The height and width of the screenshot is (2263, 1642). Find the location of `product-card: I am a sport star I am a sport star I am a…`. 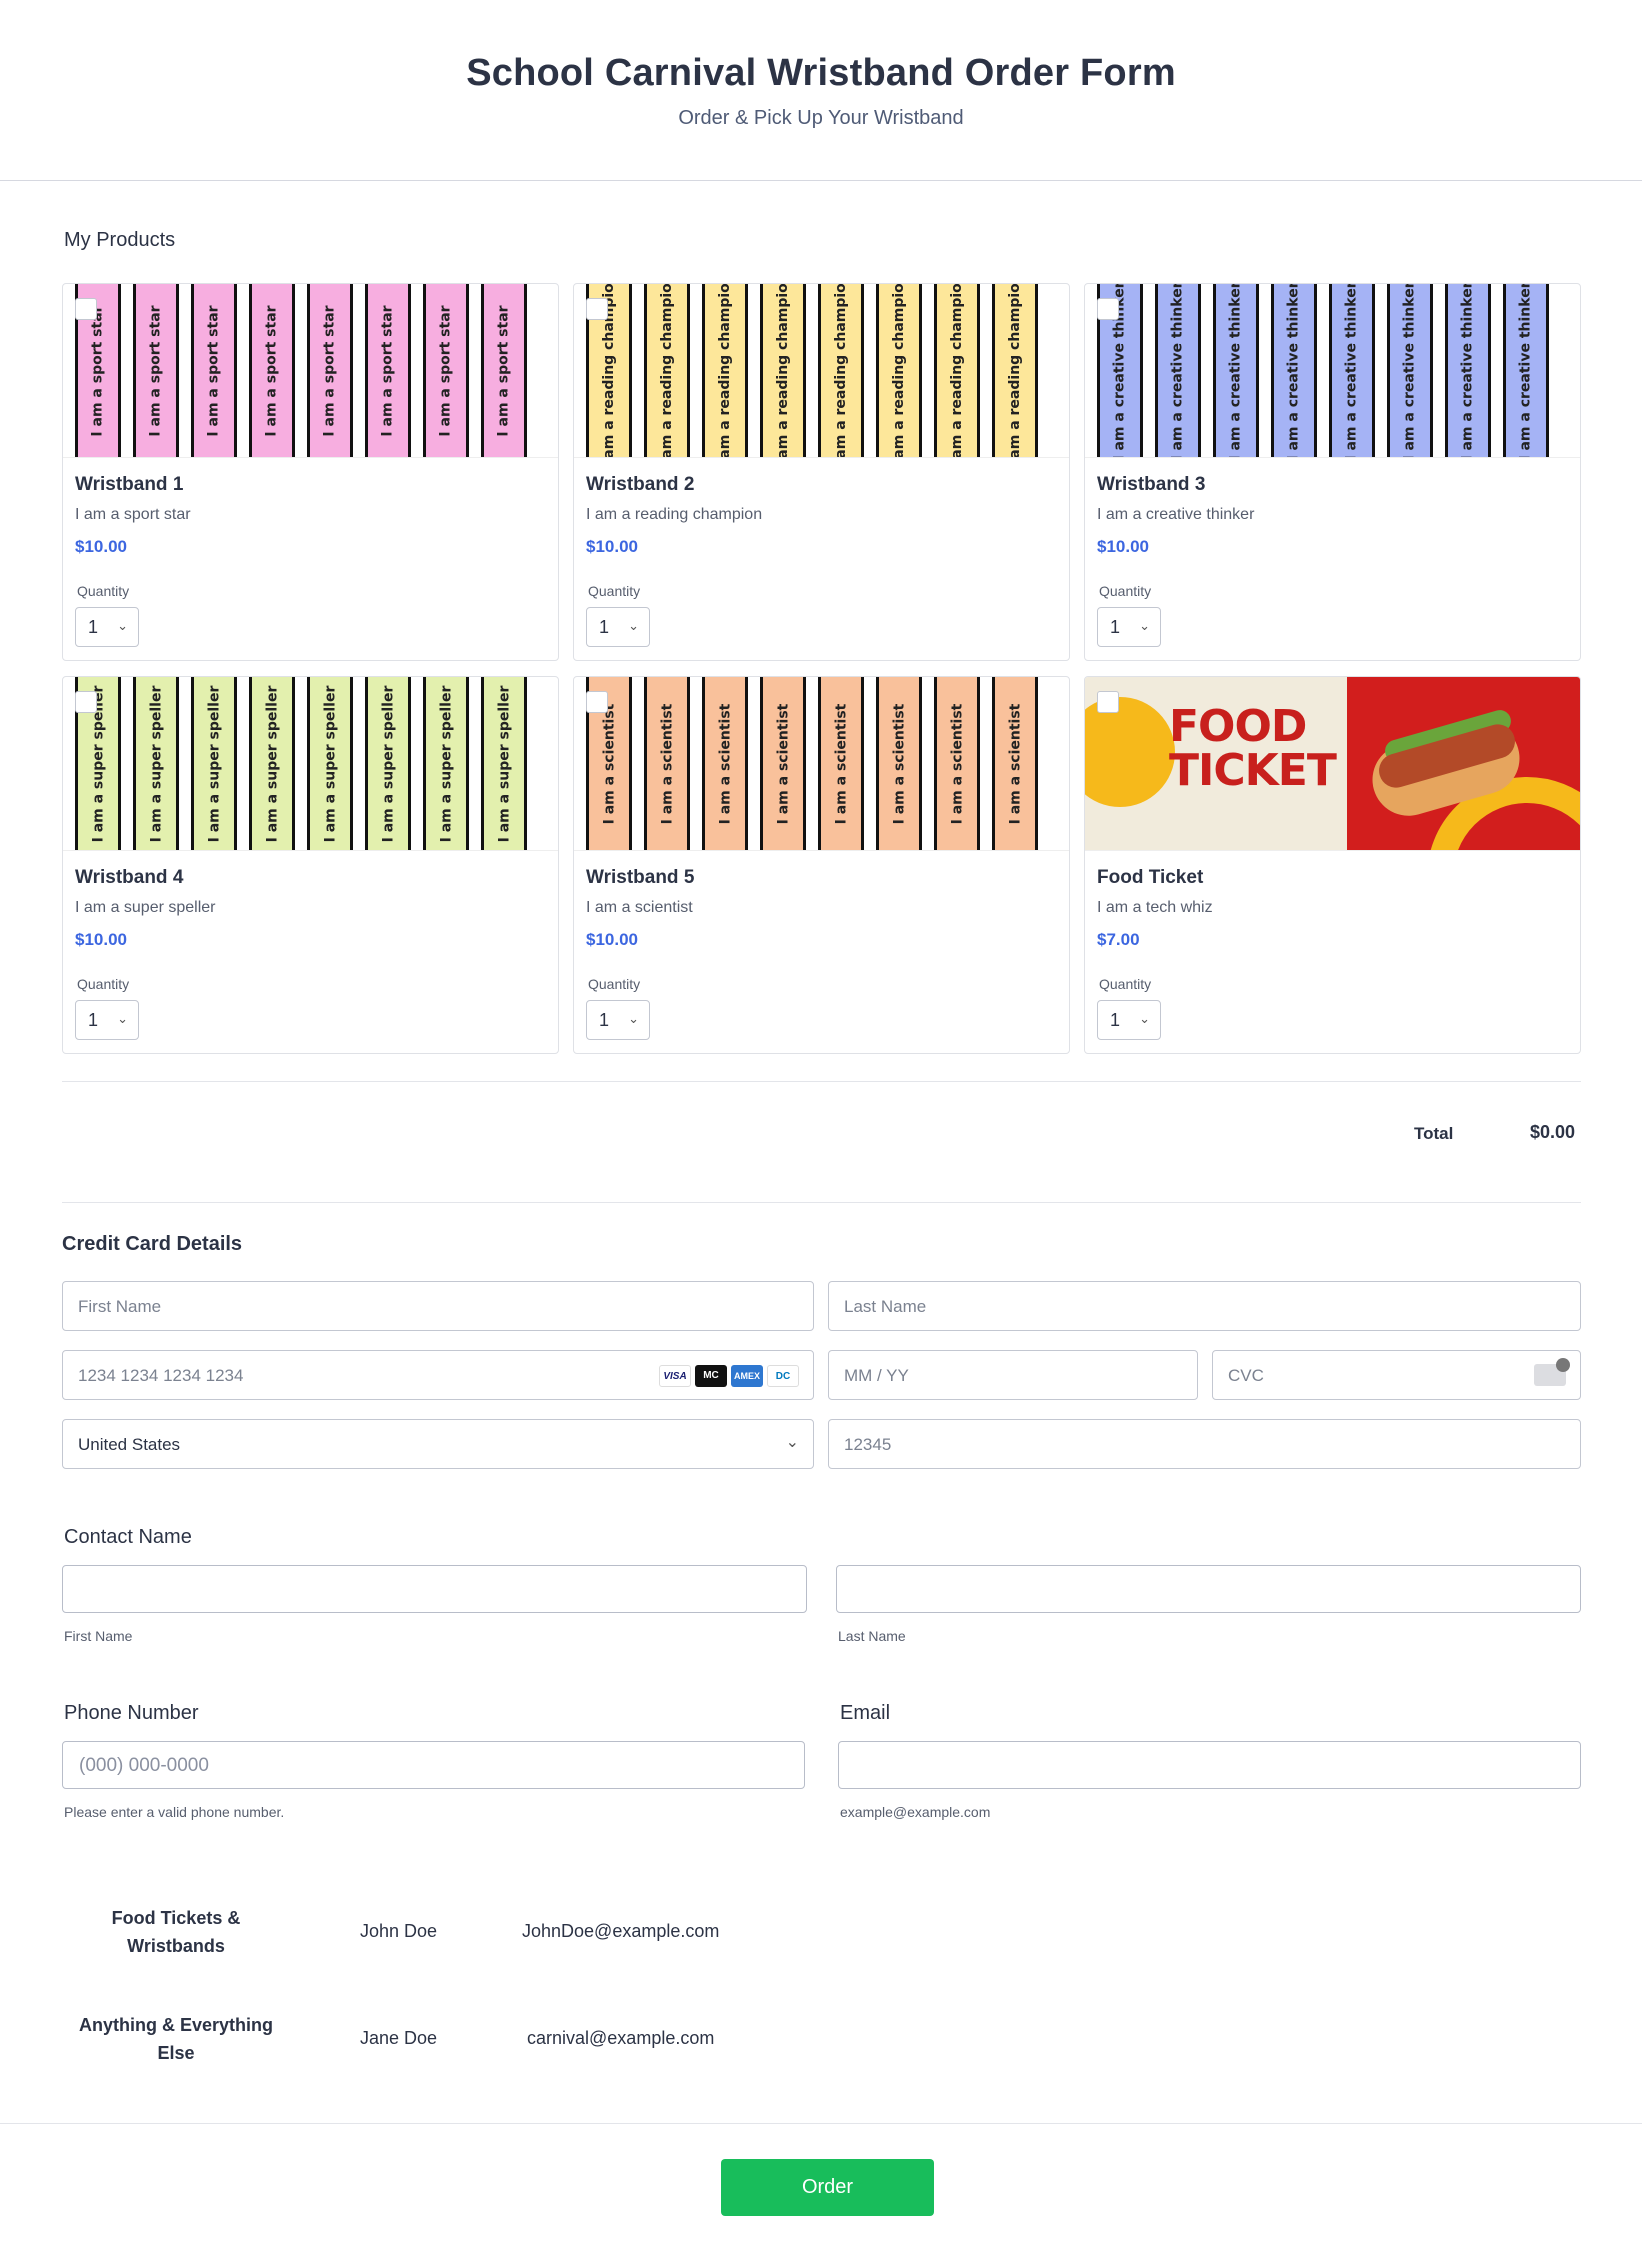

product-card: I am a sport star I am a sport star I am a… is located at coordinates (310, 472).